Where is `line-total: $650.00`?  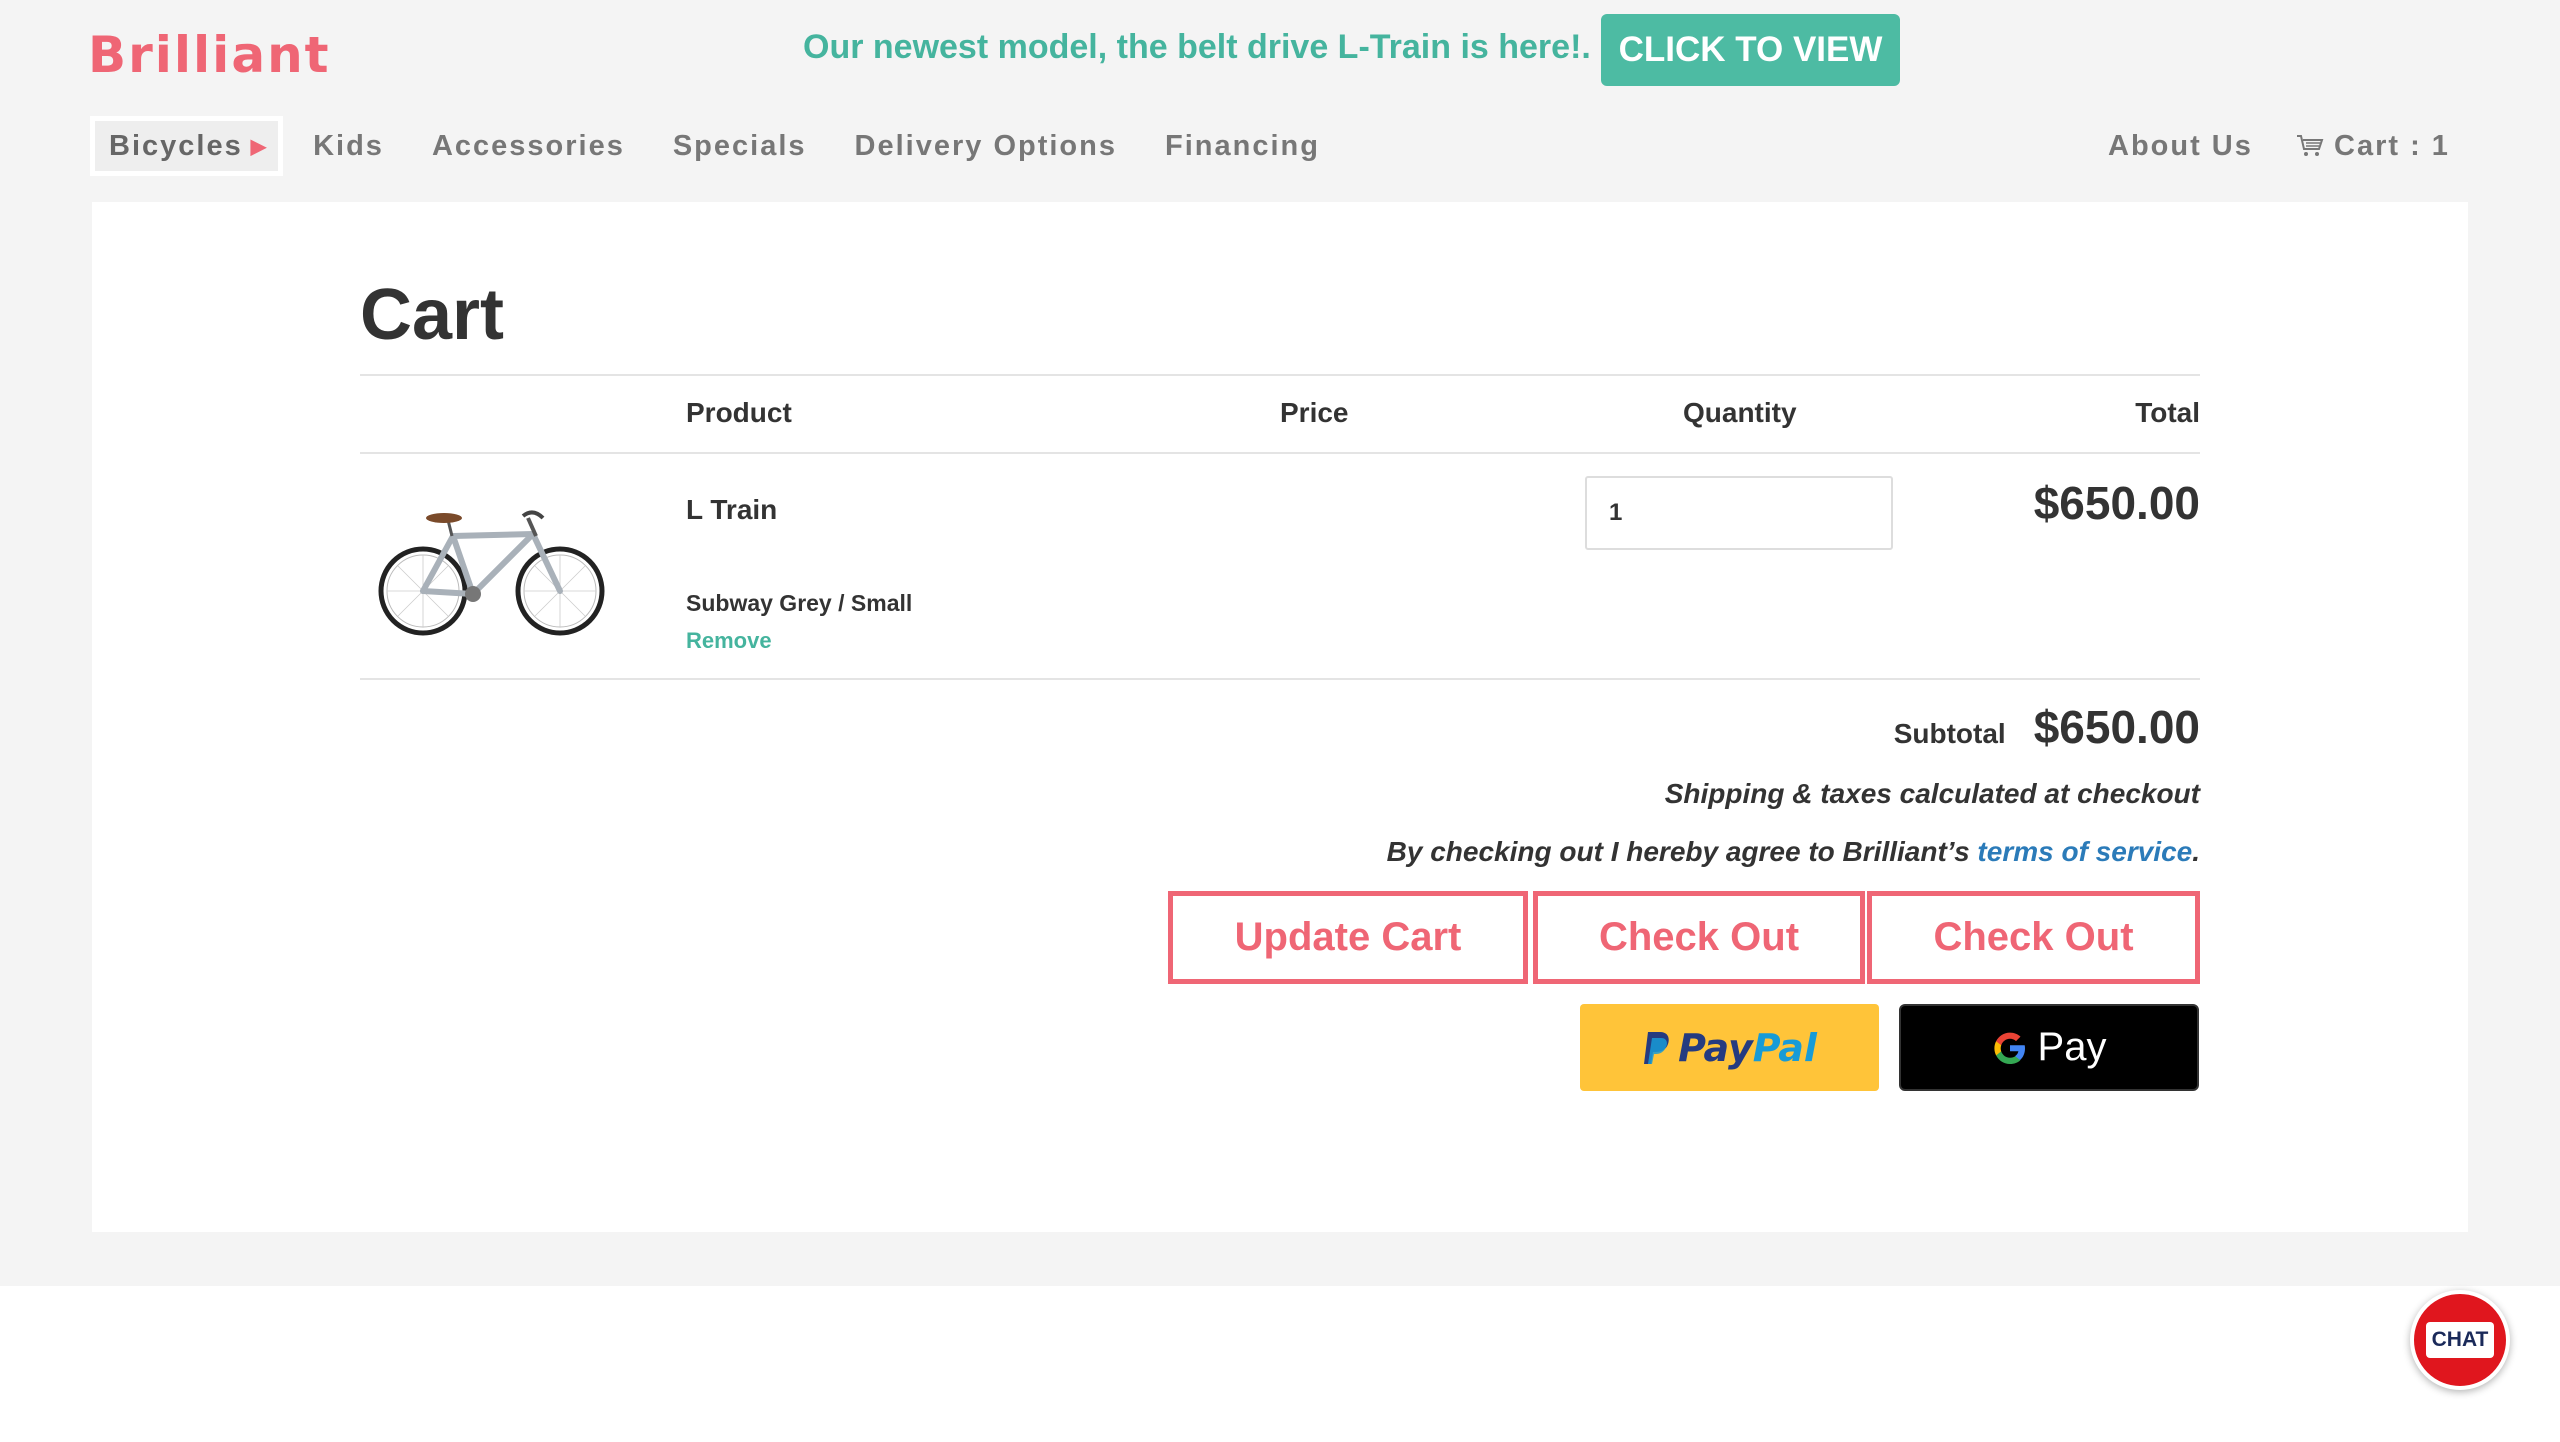
line-total: $650.00 is located at coordinates (2116, 503).